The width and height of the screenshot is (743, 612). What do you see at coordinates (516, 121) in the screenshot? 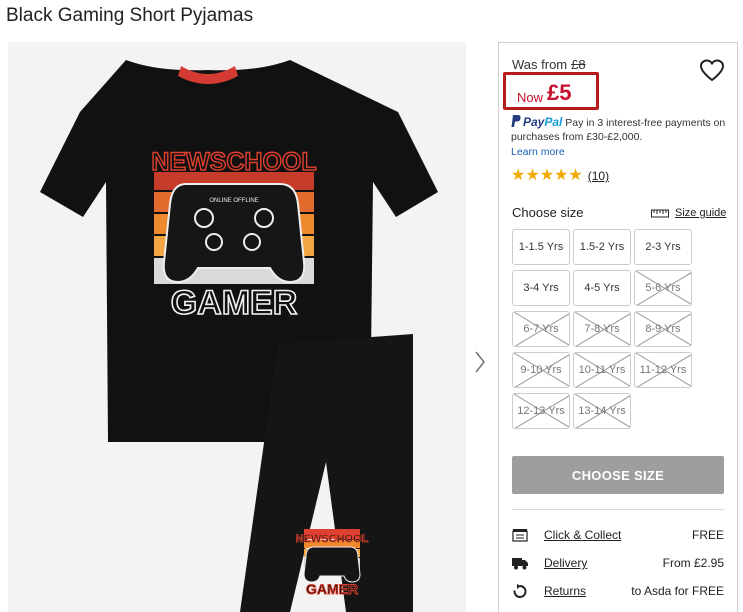
I see `paypal-icon` at bounding box center [516, 121].